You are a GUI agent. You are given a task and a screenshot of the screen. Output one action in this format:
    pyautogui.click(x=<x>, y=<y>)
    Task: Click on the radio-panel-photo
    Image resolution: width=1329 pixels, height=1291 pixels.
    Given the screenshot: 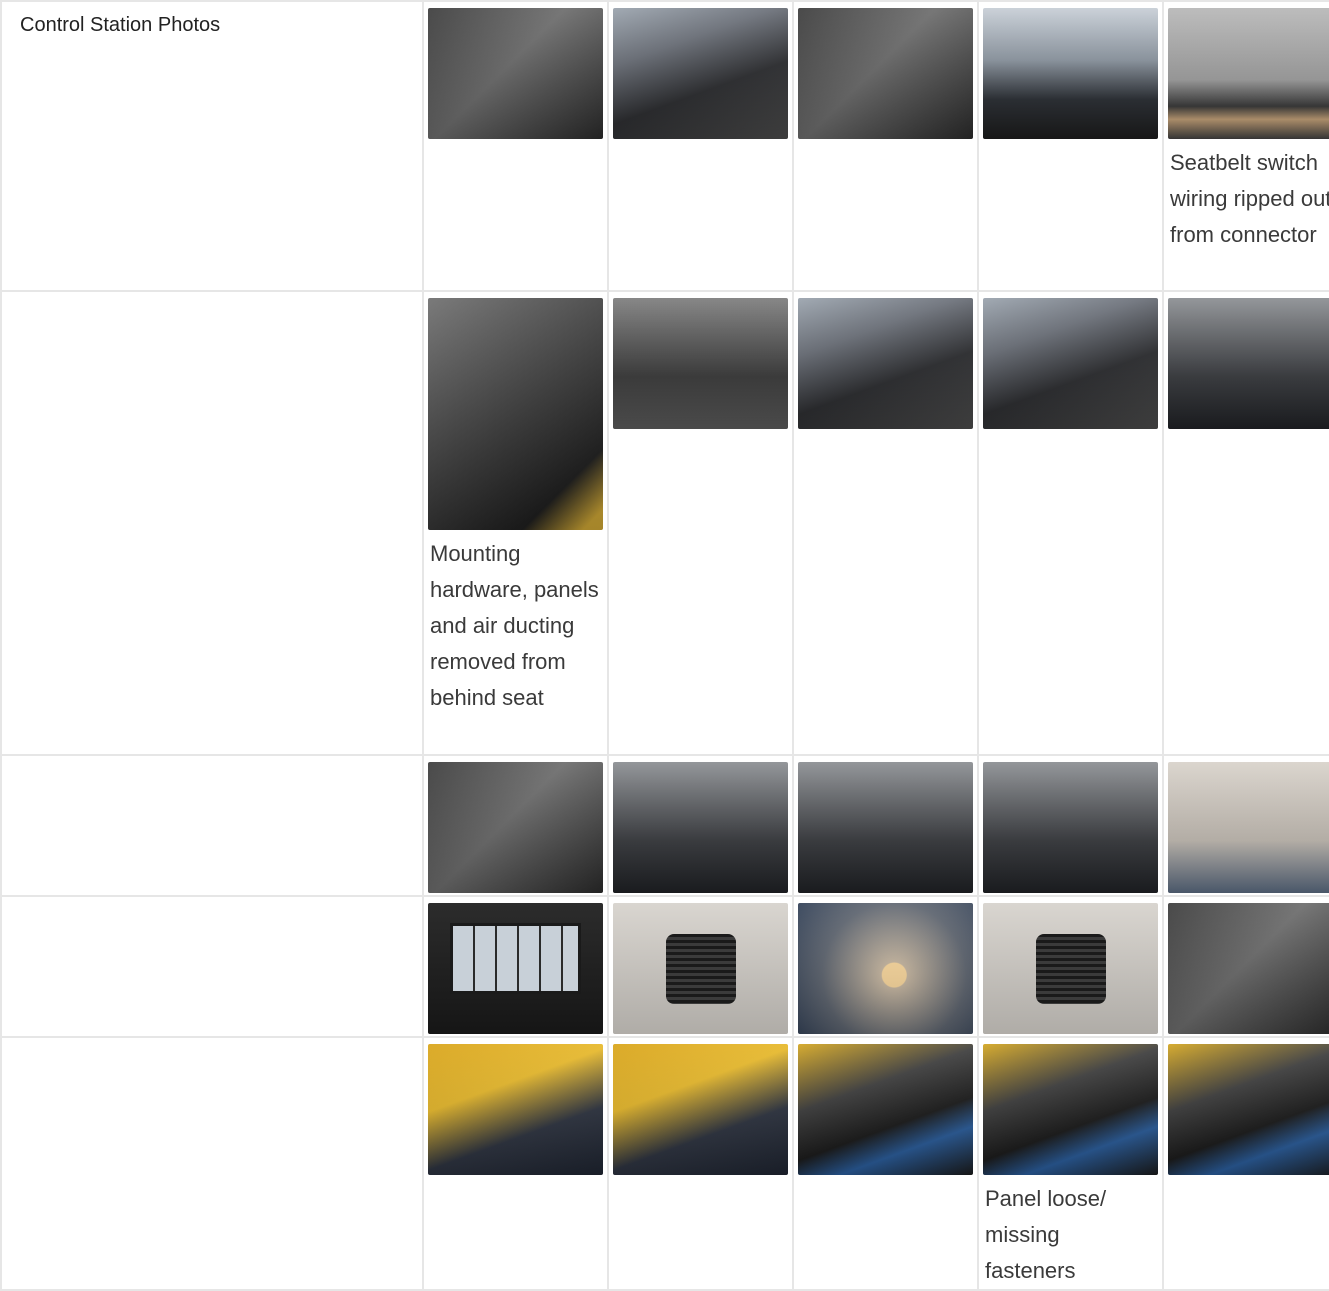 What is the action you would take?
    pyautogui.click(x=1248, y=363)
    